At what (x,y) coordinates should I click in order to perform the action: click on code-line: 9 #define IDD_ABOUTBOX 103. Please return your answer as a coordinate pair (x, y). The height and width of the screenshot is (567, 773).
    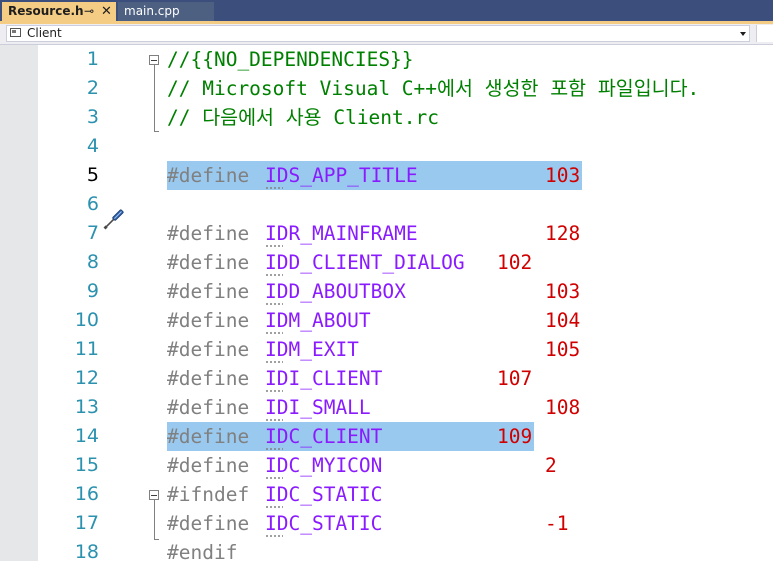
    Looking at the image, I should click on (386, 291).